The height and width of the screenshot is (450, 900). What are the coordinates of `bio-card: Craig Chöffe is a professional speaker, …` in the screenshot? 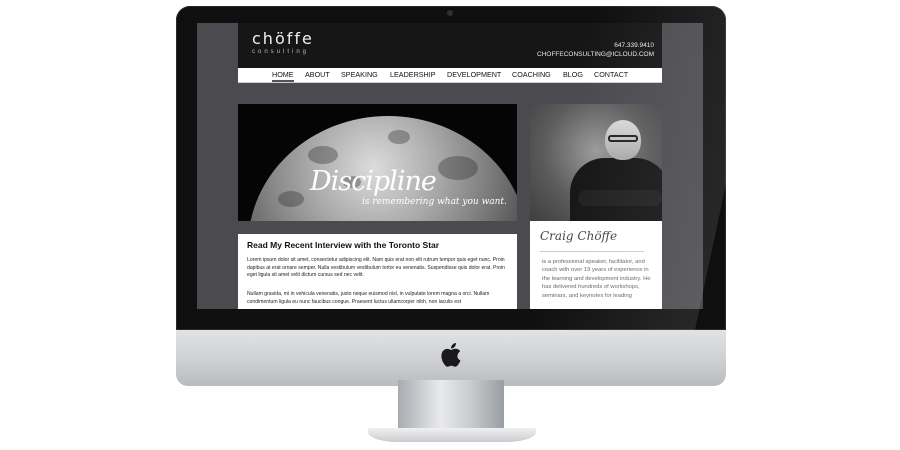 It's located at (596, 265).